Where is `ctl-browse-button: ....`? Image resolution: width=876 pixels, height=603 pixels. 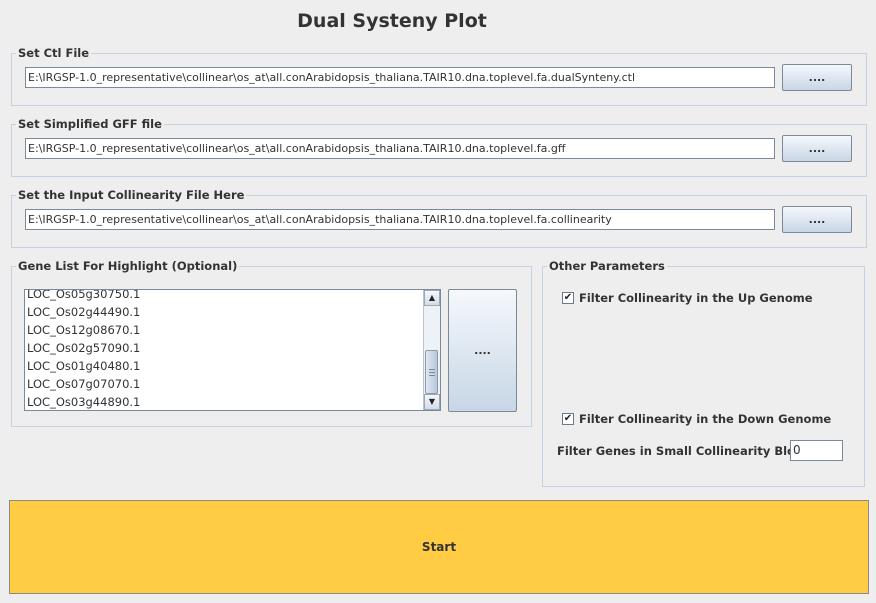
ctl-browse-button: .... is located at coordinates (817, 77).